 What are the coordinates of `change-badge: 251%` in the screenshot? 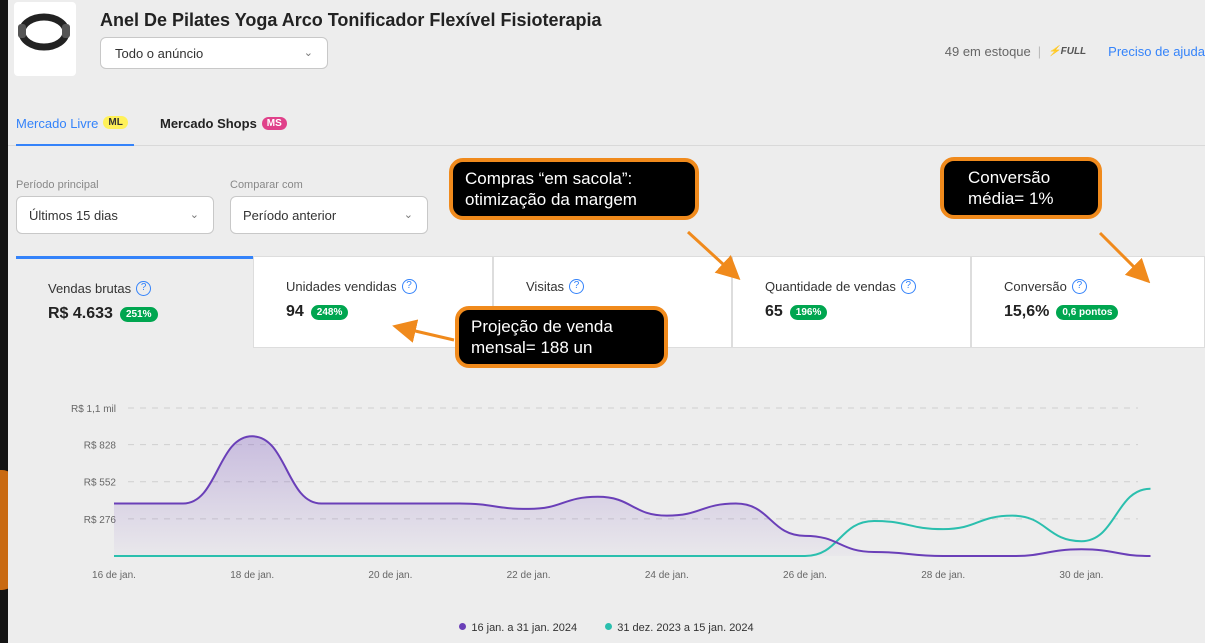 It's located at (138, 314).